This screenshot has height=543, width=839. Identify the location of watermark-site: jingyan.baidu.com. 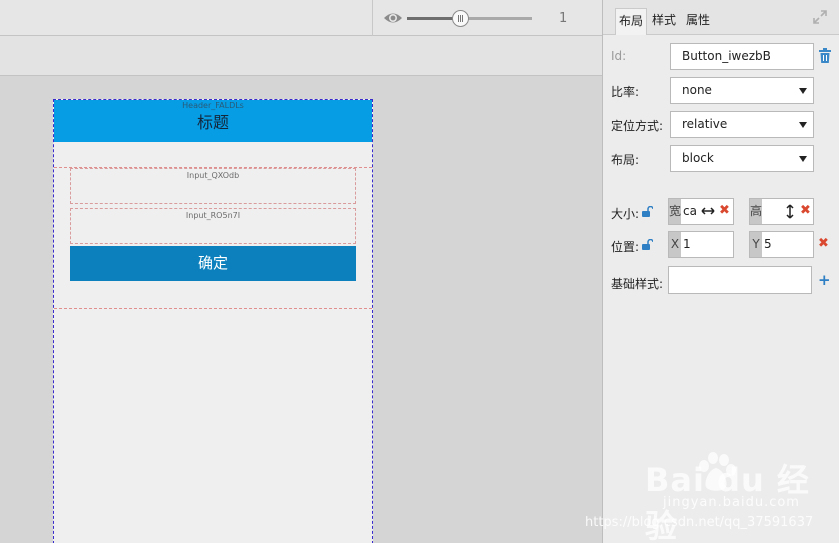
(731, 502).